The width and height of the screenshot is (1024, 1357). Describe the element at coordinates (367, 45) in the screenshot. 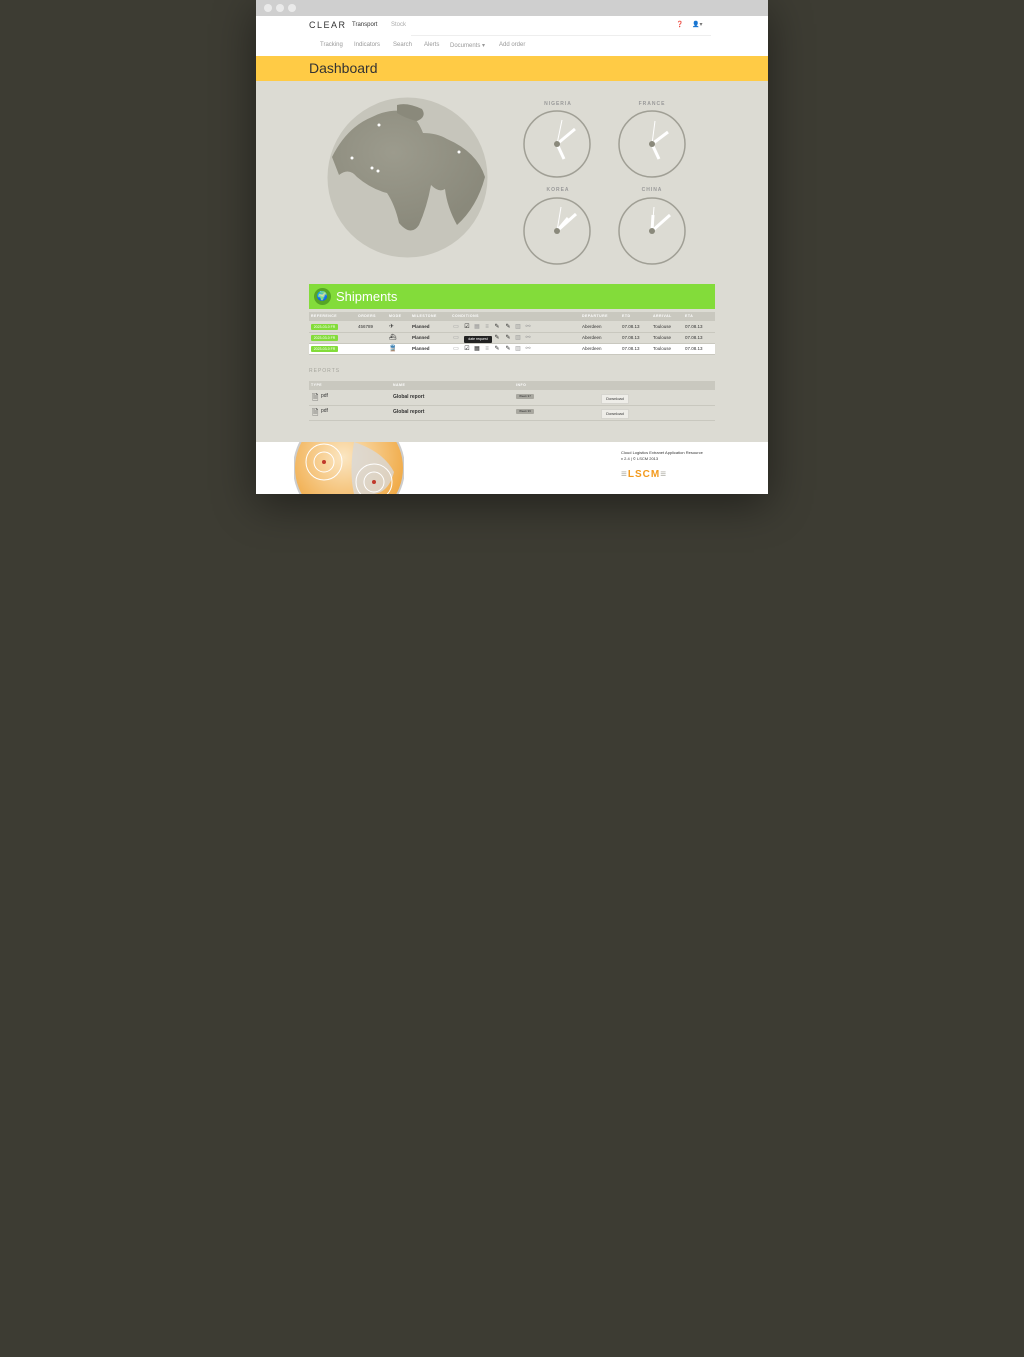

I see `subnav-indicators: Indicators` at that location.